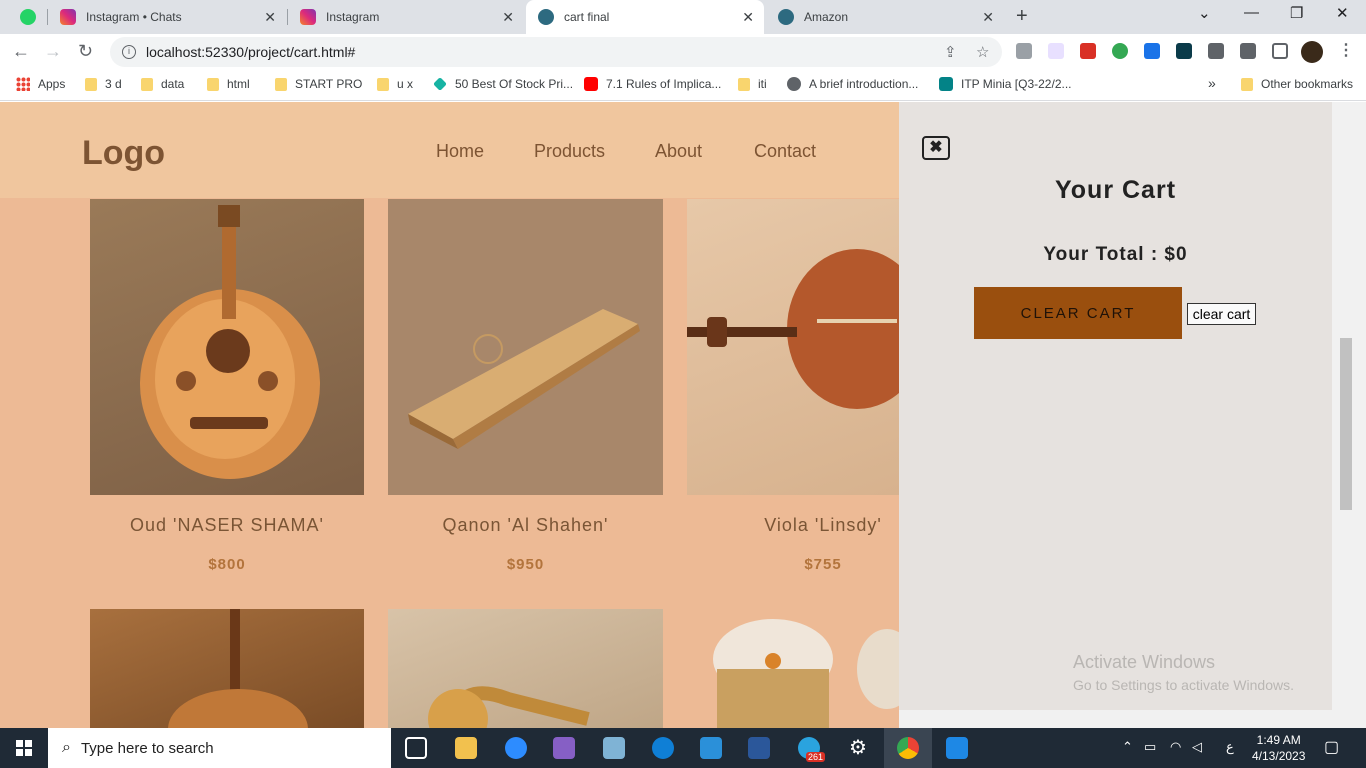 The width and height of the screenshot is (1366, 768). Describe the element at coordinates (395, 84) in the screenshot. I see `bookmark-ux: u x` at that location.